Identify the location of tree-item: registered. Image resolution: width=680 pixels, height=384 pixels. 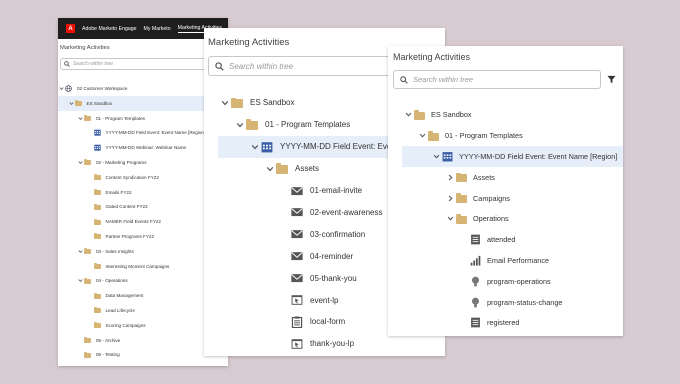
(512, 323).